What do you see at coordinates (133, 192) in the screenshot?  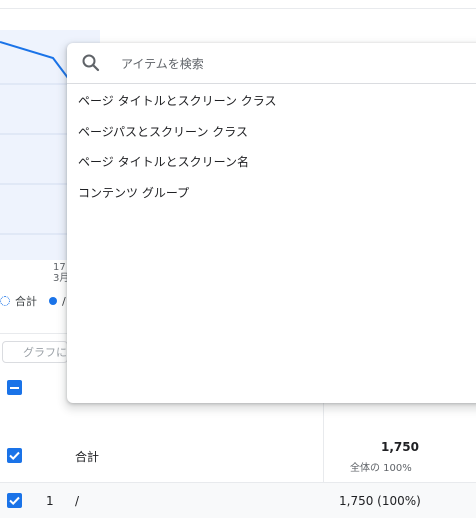 I see `option-content-group: コンテンツ グループ` at bounding box center [133, 192].